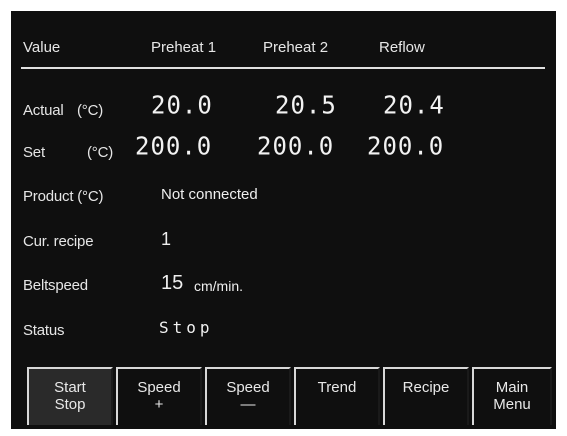  I want to click on set-reflow: 200.0, so click(405, 145).